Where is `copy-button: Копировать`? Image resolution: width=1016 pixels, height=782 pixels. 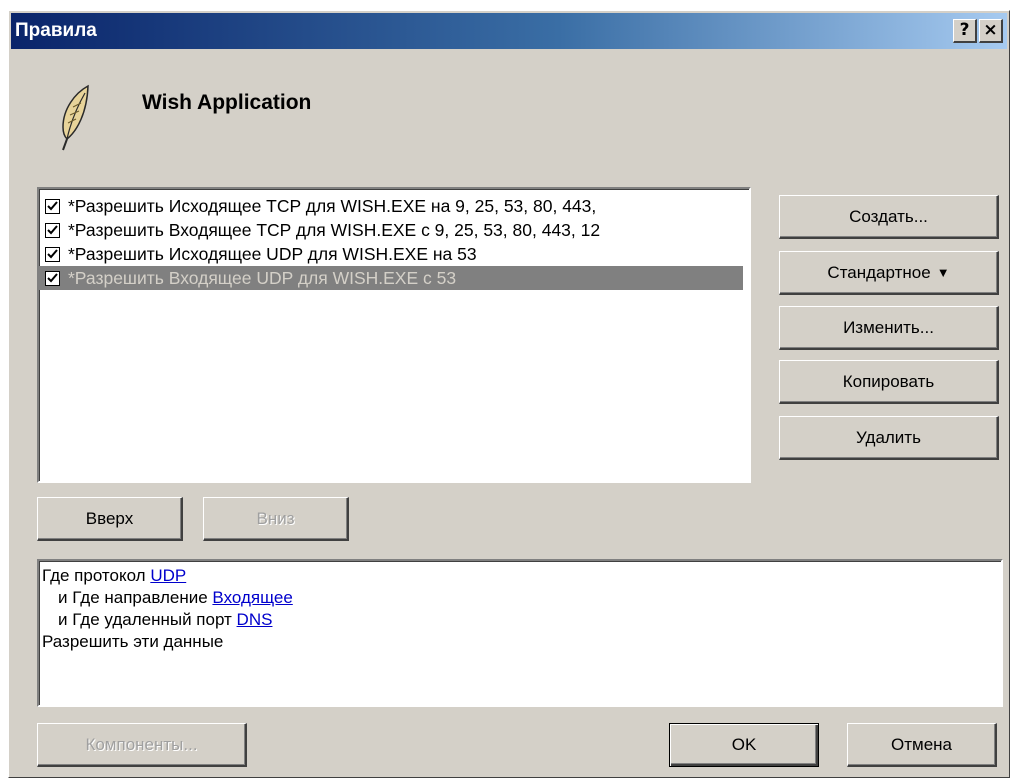 copy-button: Копировать is located at coordinates (889, 382).